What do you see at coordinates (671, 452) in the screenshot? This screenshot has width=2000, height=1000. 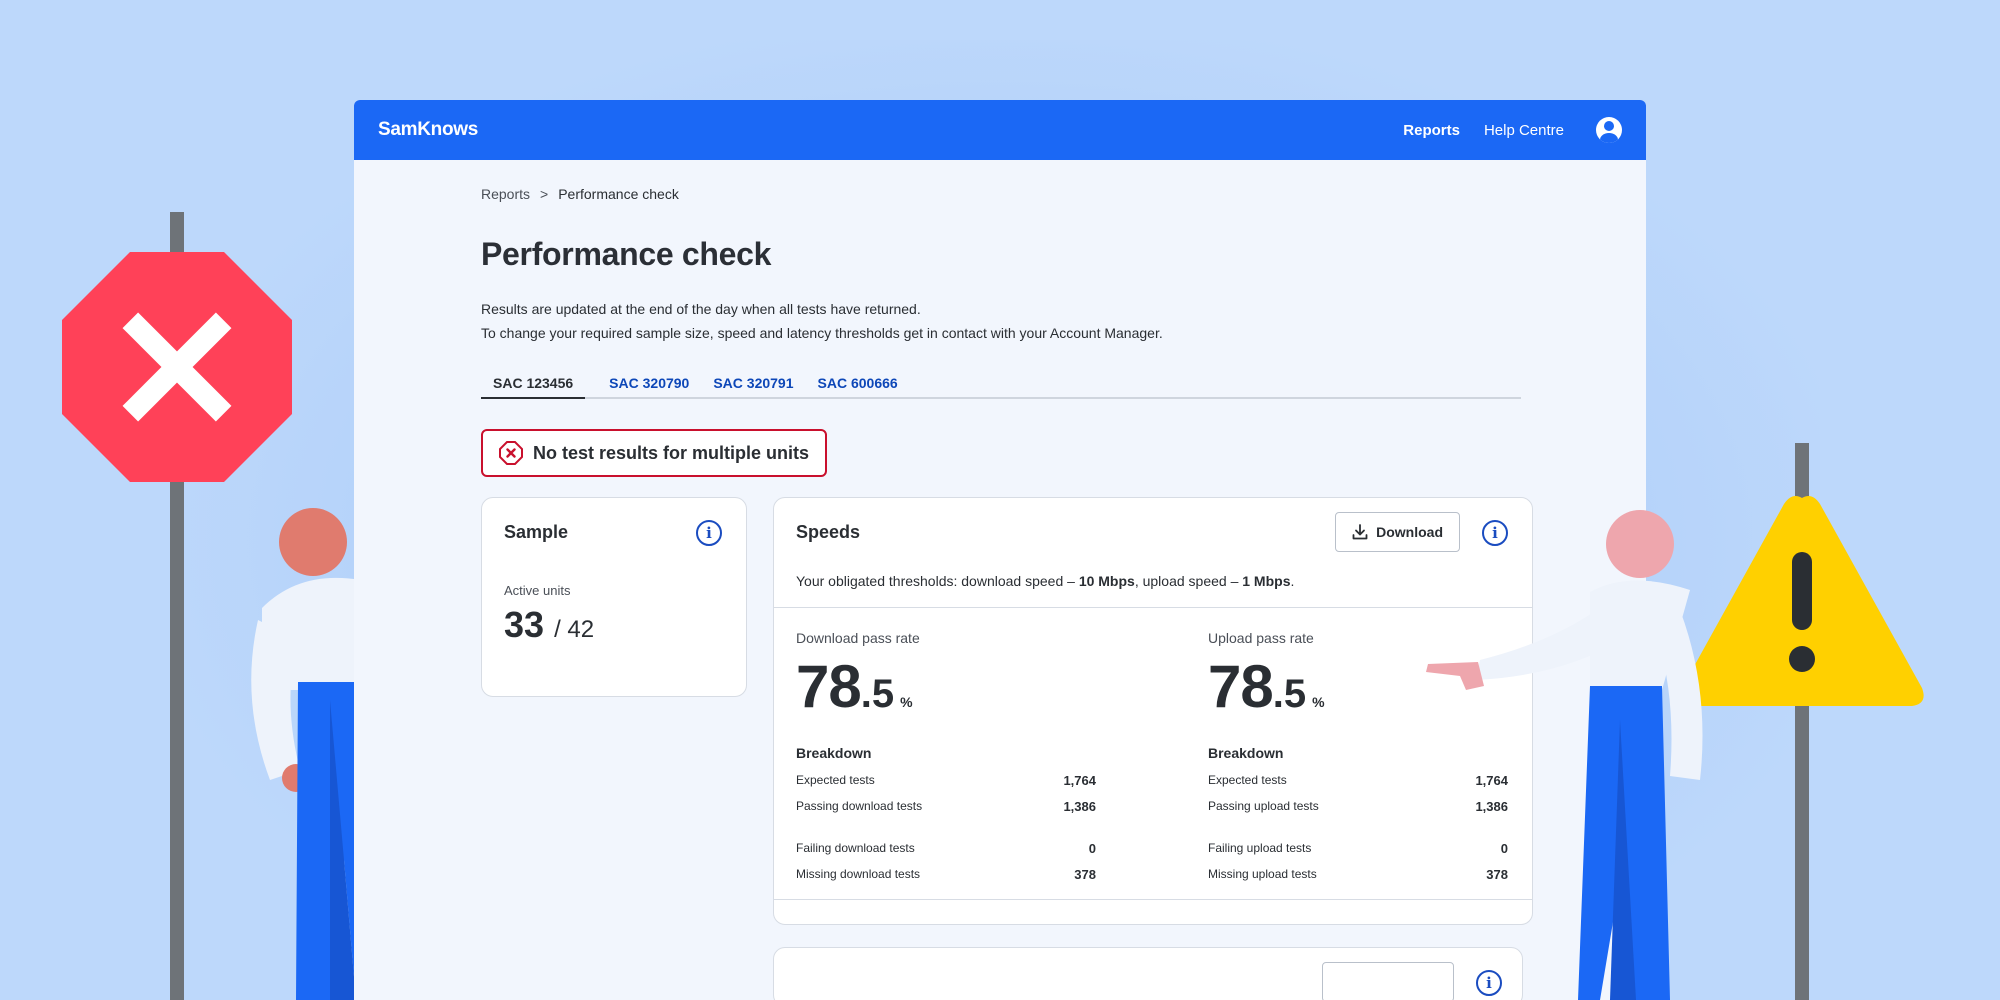 I see `alert-text: No test results for multiple units` at bounding box center [671, 452].